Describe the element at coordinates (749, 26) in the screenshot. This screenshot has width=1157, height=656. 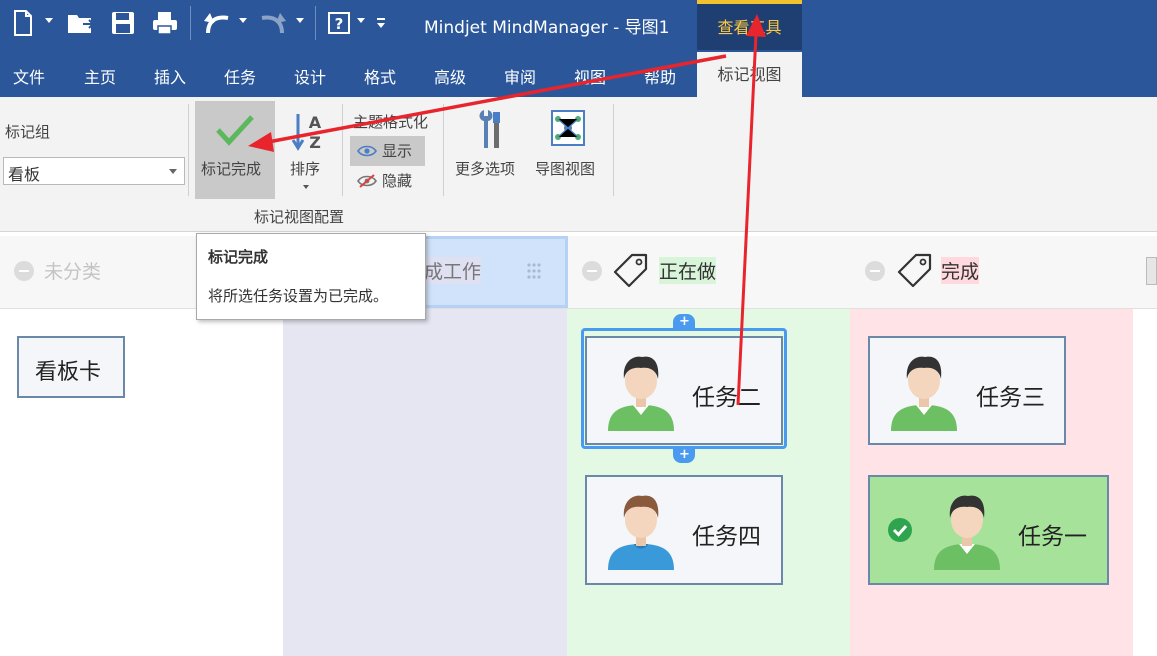
I see `context-tab-view-tools: 查看工具` at that location.